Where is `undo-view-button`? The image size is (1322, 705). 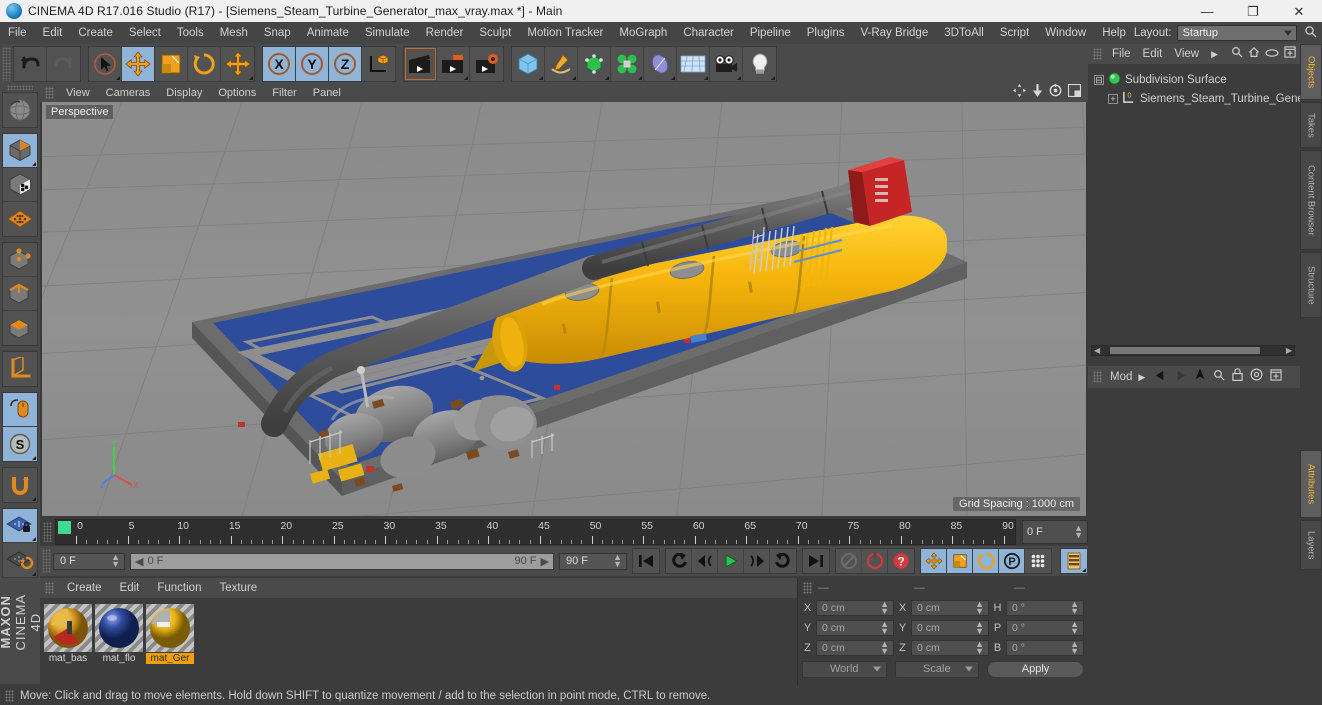
undo-view-button is located at coordinates (20, 110).